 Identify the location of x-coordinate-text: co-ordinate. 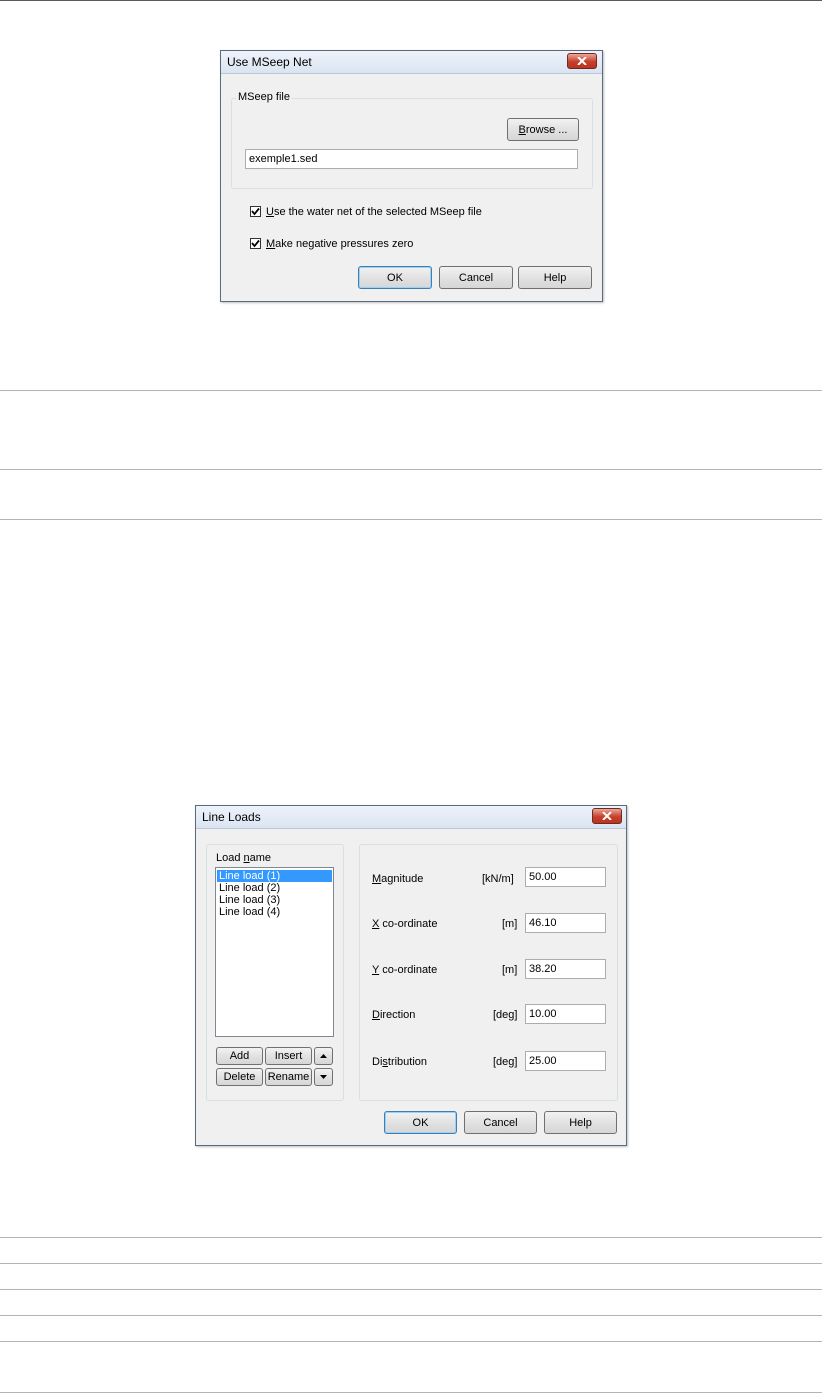
(408, 924).